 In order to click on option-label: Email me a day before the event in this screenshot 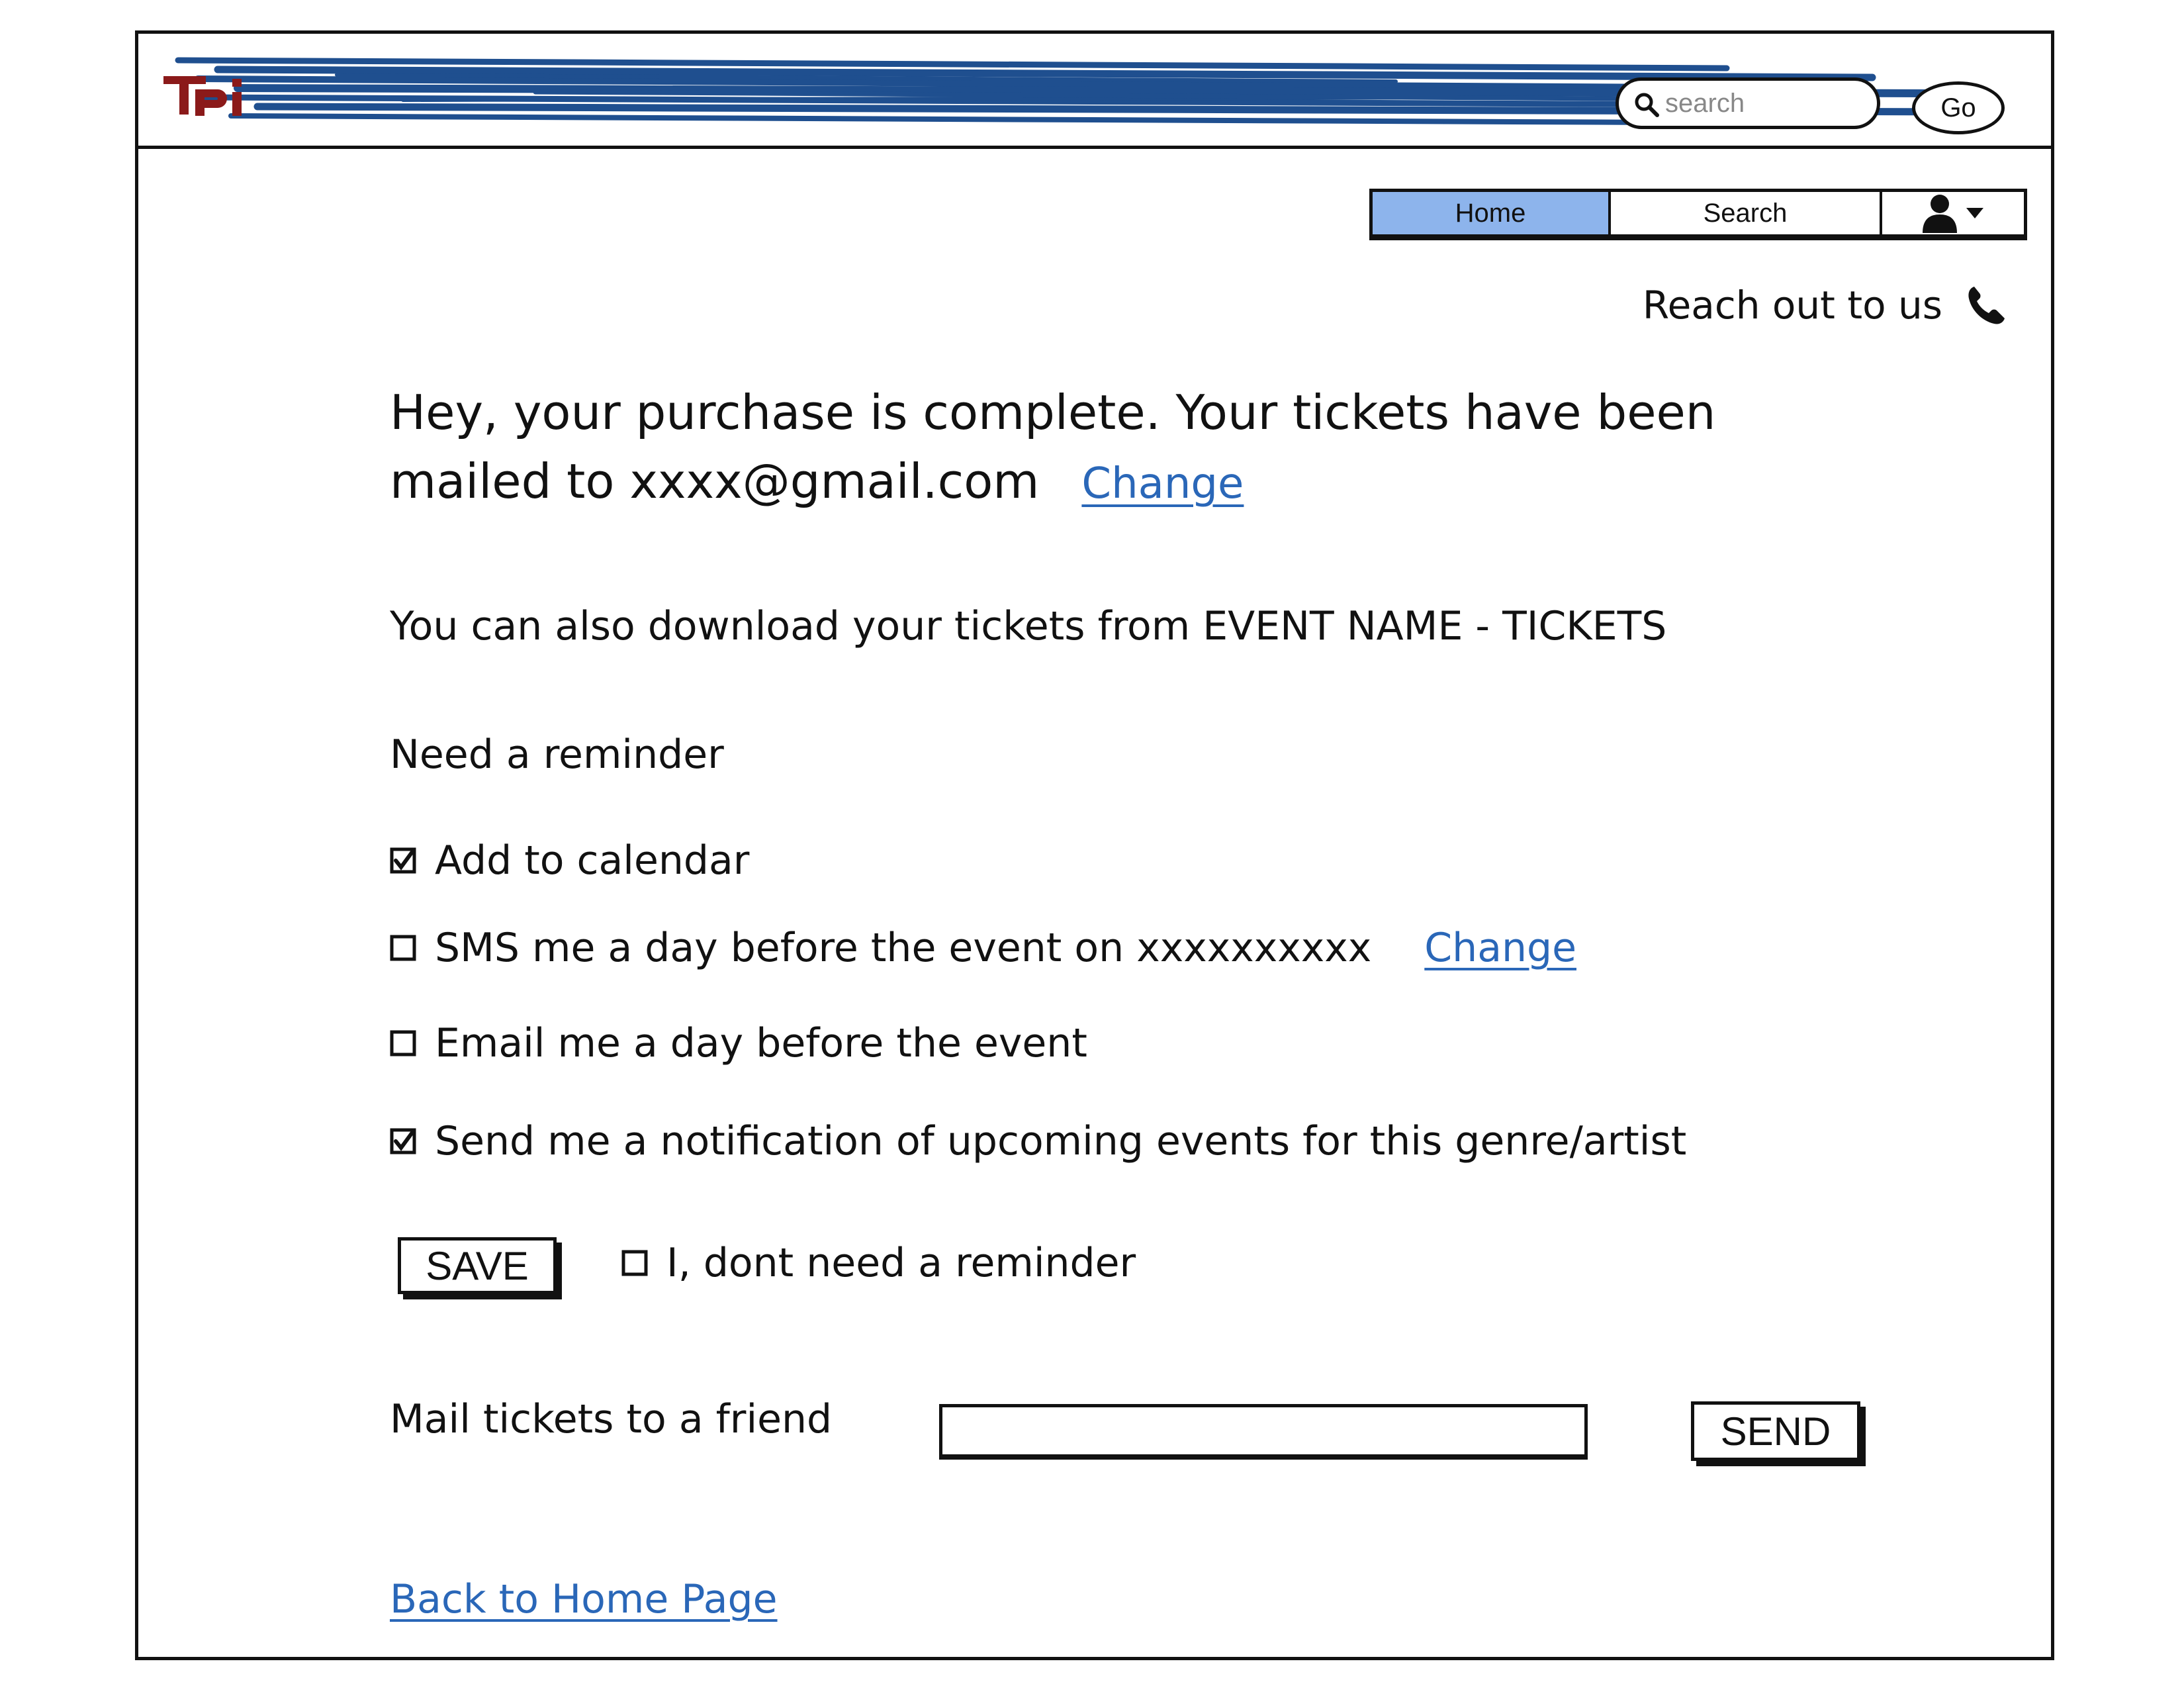, I will do `click(761, 1043)`.